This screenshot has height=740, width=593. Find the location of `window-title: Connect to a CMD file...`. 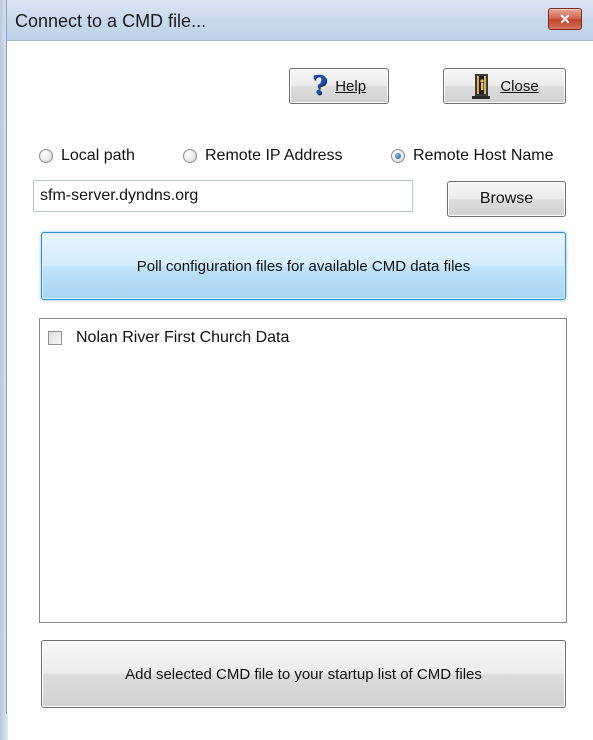

window-title: Connect to a CMD file... is located at coordinates (111, 21).